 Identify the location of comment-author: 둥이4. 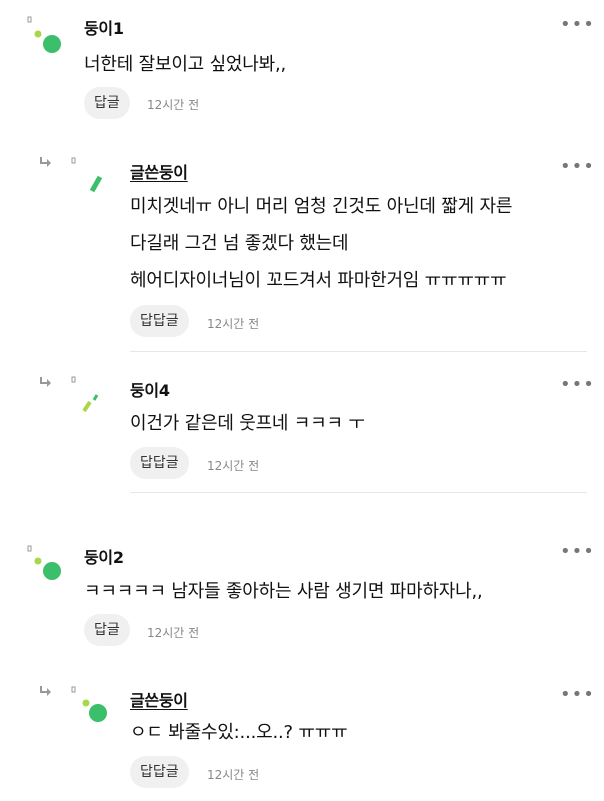
(150, 389).